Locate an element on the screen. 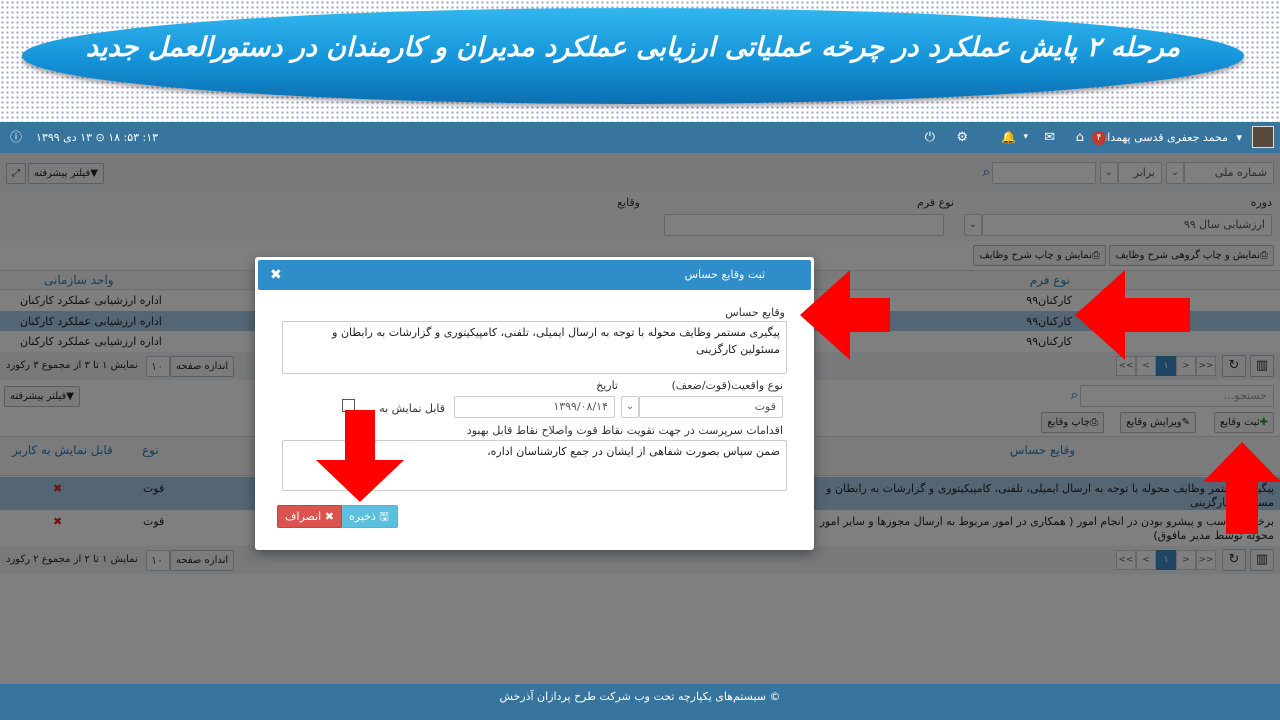  modal-title: ثبت وقایع حساس is located at coordinates (724, 274).